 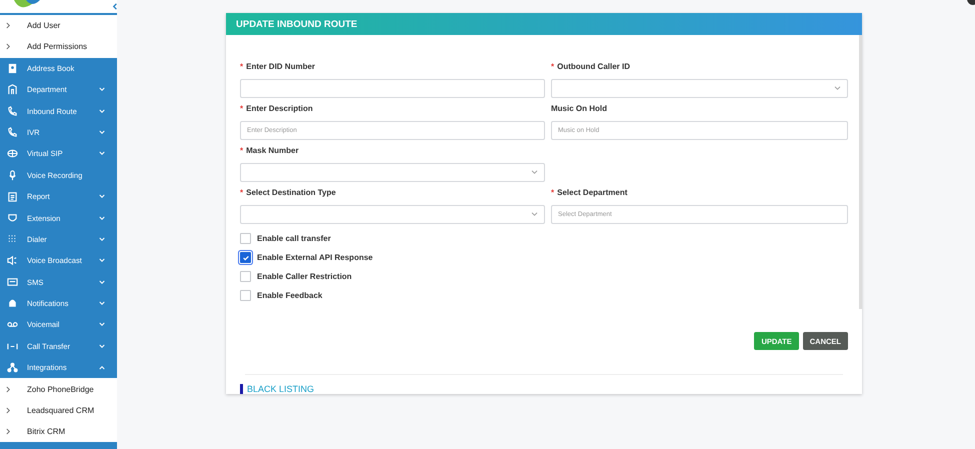 What do you see at coordinates (12, 154) in the screenshot?
I see `globe-icon` at bounding box center [12, 154].